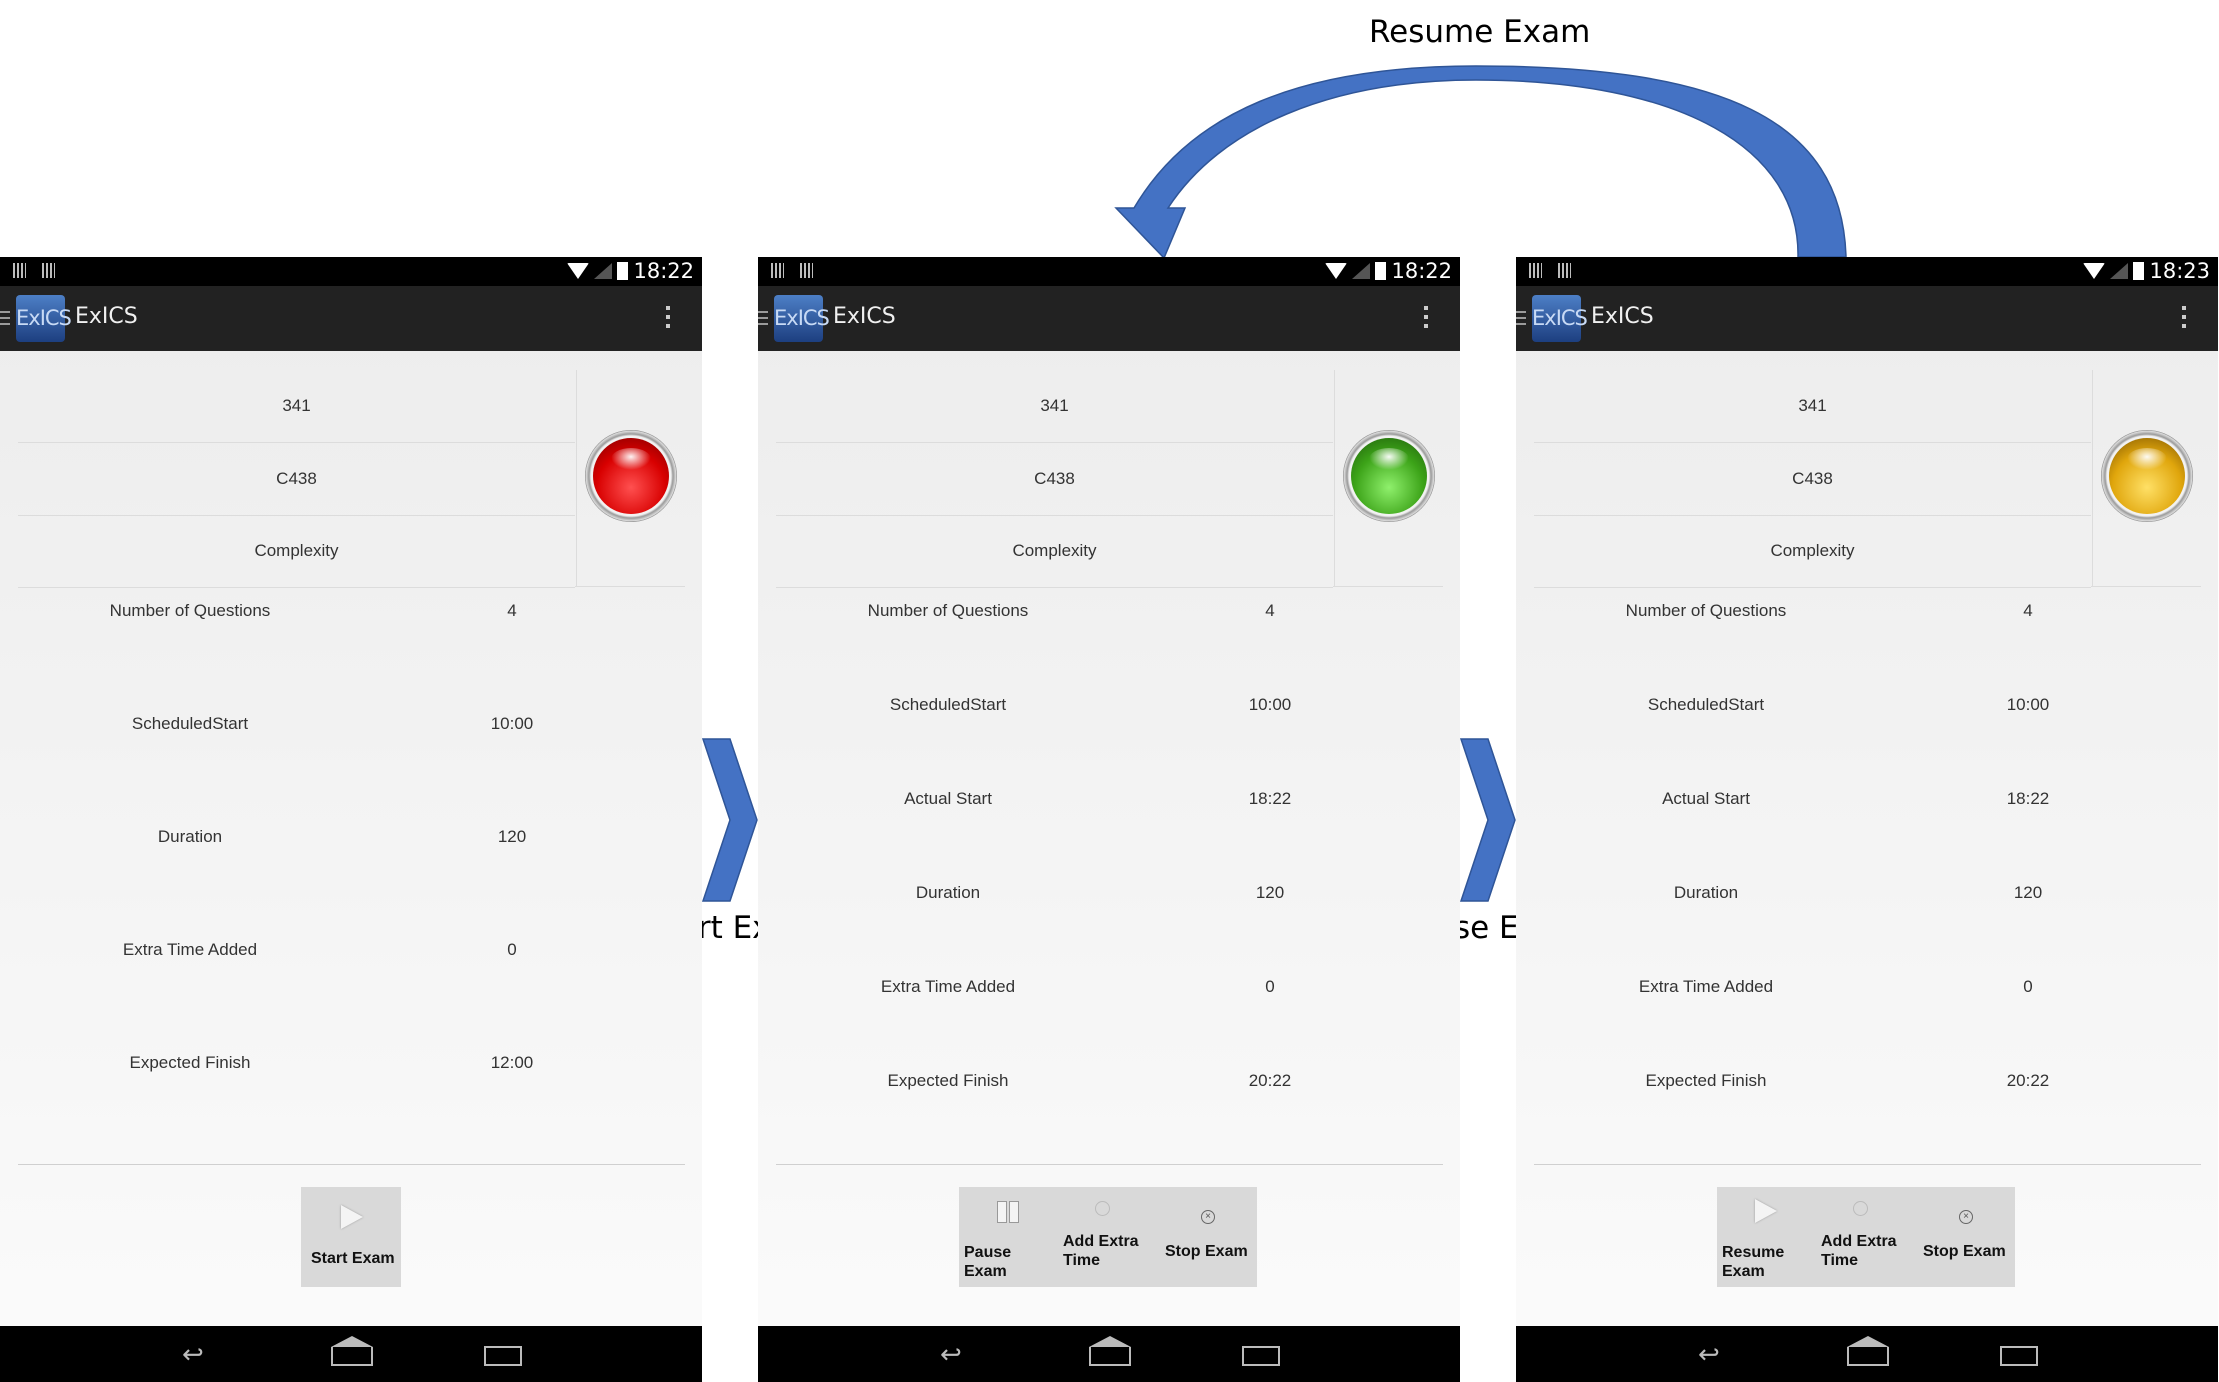  I want to click on stop-exam-label: Stop Exam, so click(1206, 1251).